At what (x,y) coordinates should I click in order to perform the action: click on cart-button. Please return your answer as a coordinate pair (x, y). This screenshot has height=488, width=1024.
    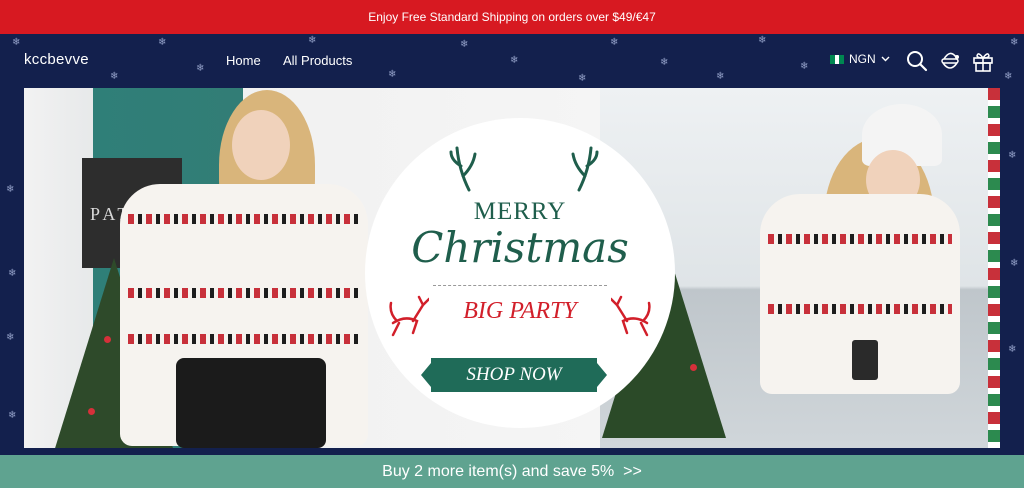
    Looking at the image, I should click on (950, 61).